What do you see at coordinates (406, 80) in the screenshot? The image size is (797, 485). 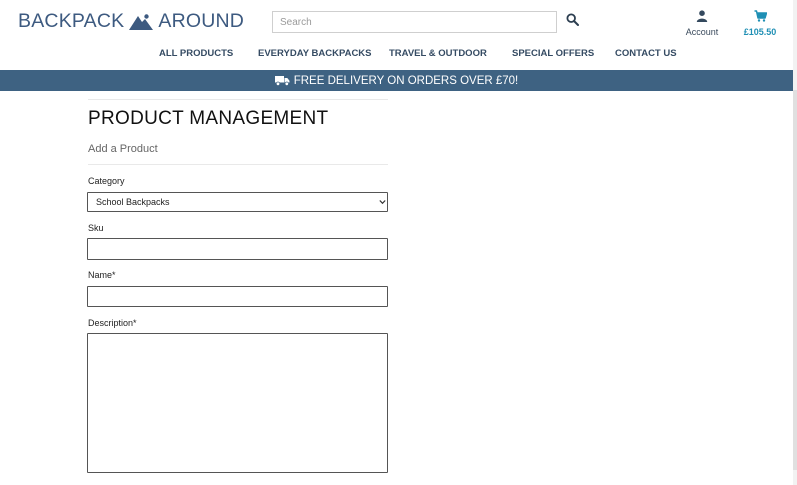 I see `banner-text: FREE DELIVERY ON ORDERS OVER £70!` at bounding box center [406, 80].